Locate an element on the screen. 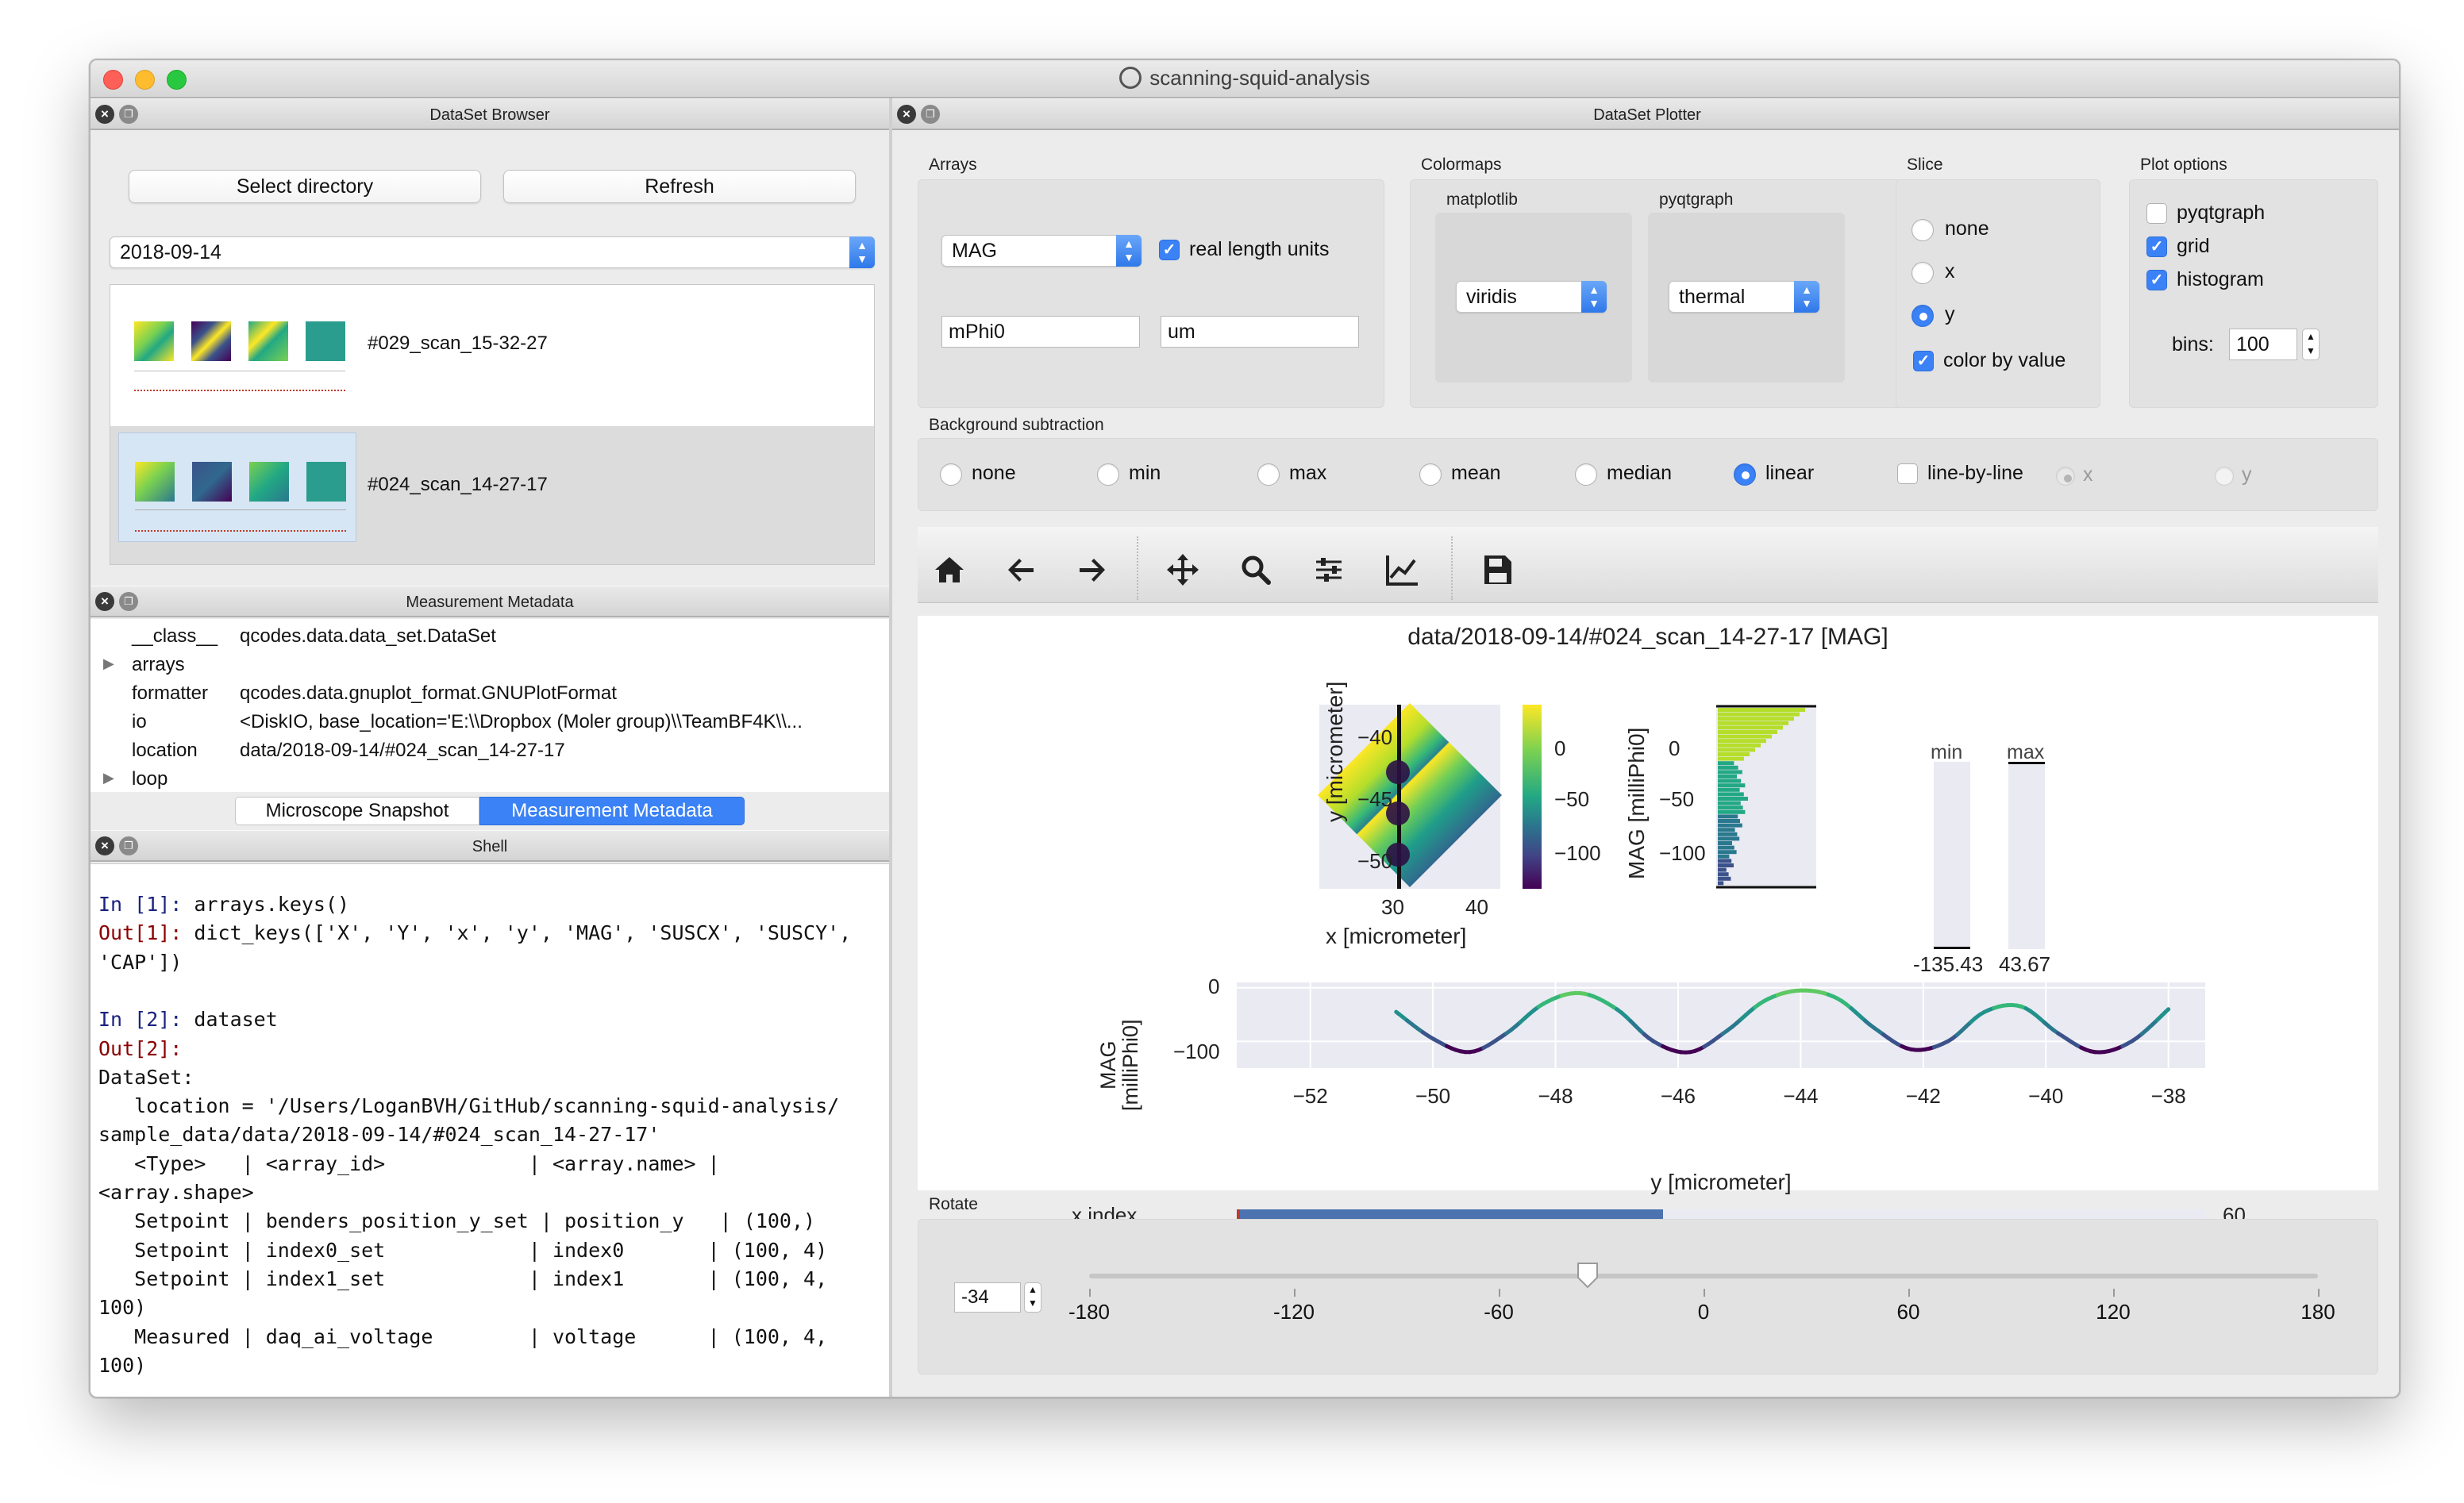 The image size is (2464, 1503). toolbar-separator is located at coordinates (1137, 568).